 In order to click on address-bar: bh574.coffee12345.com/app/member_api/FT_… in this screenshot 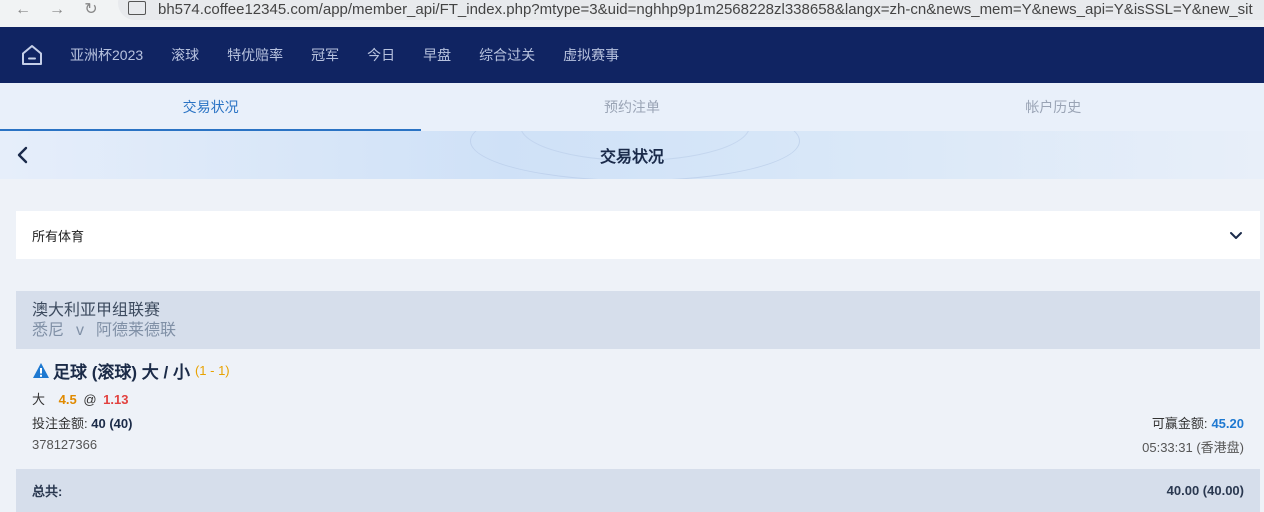, I will do `click(691, 10)`.